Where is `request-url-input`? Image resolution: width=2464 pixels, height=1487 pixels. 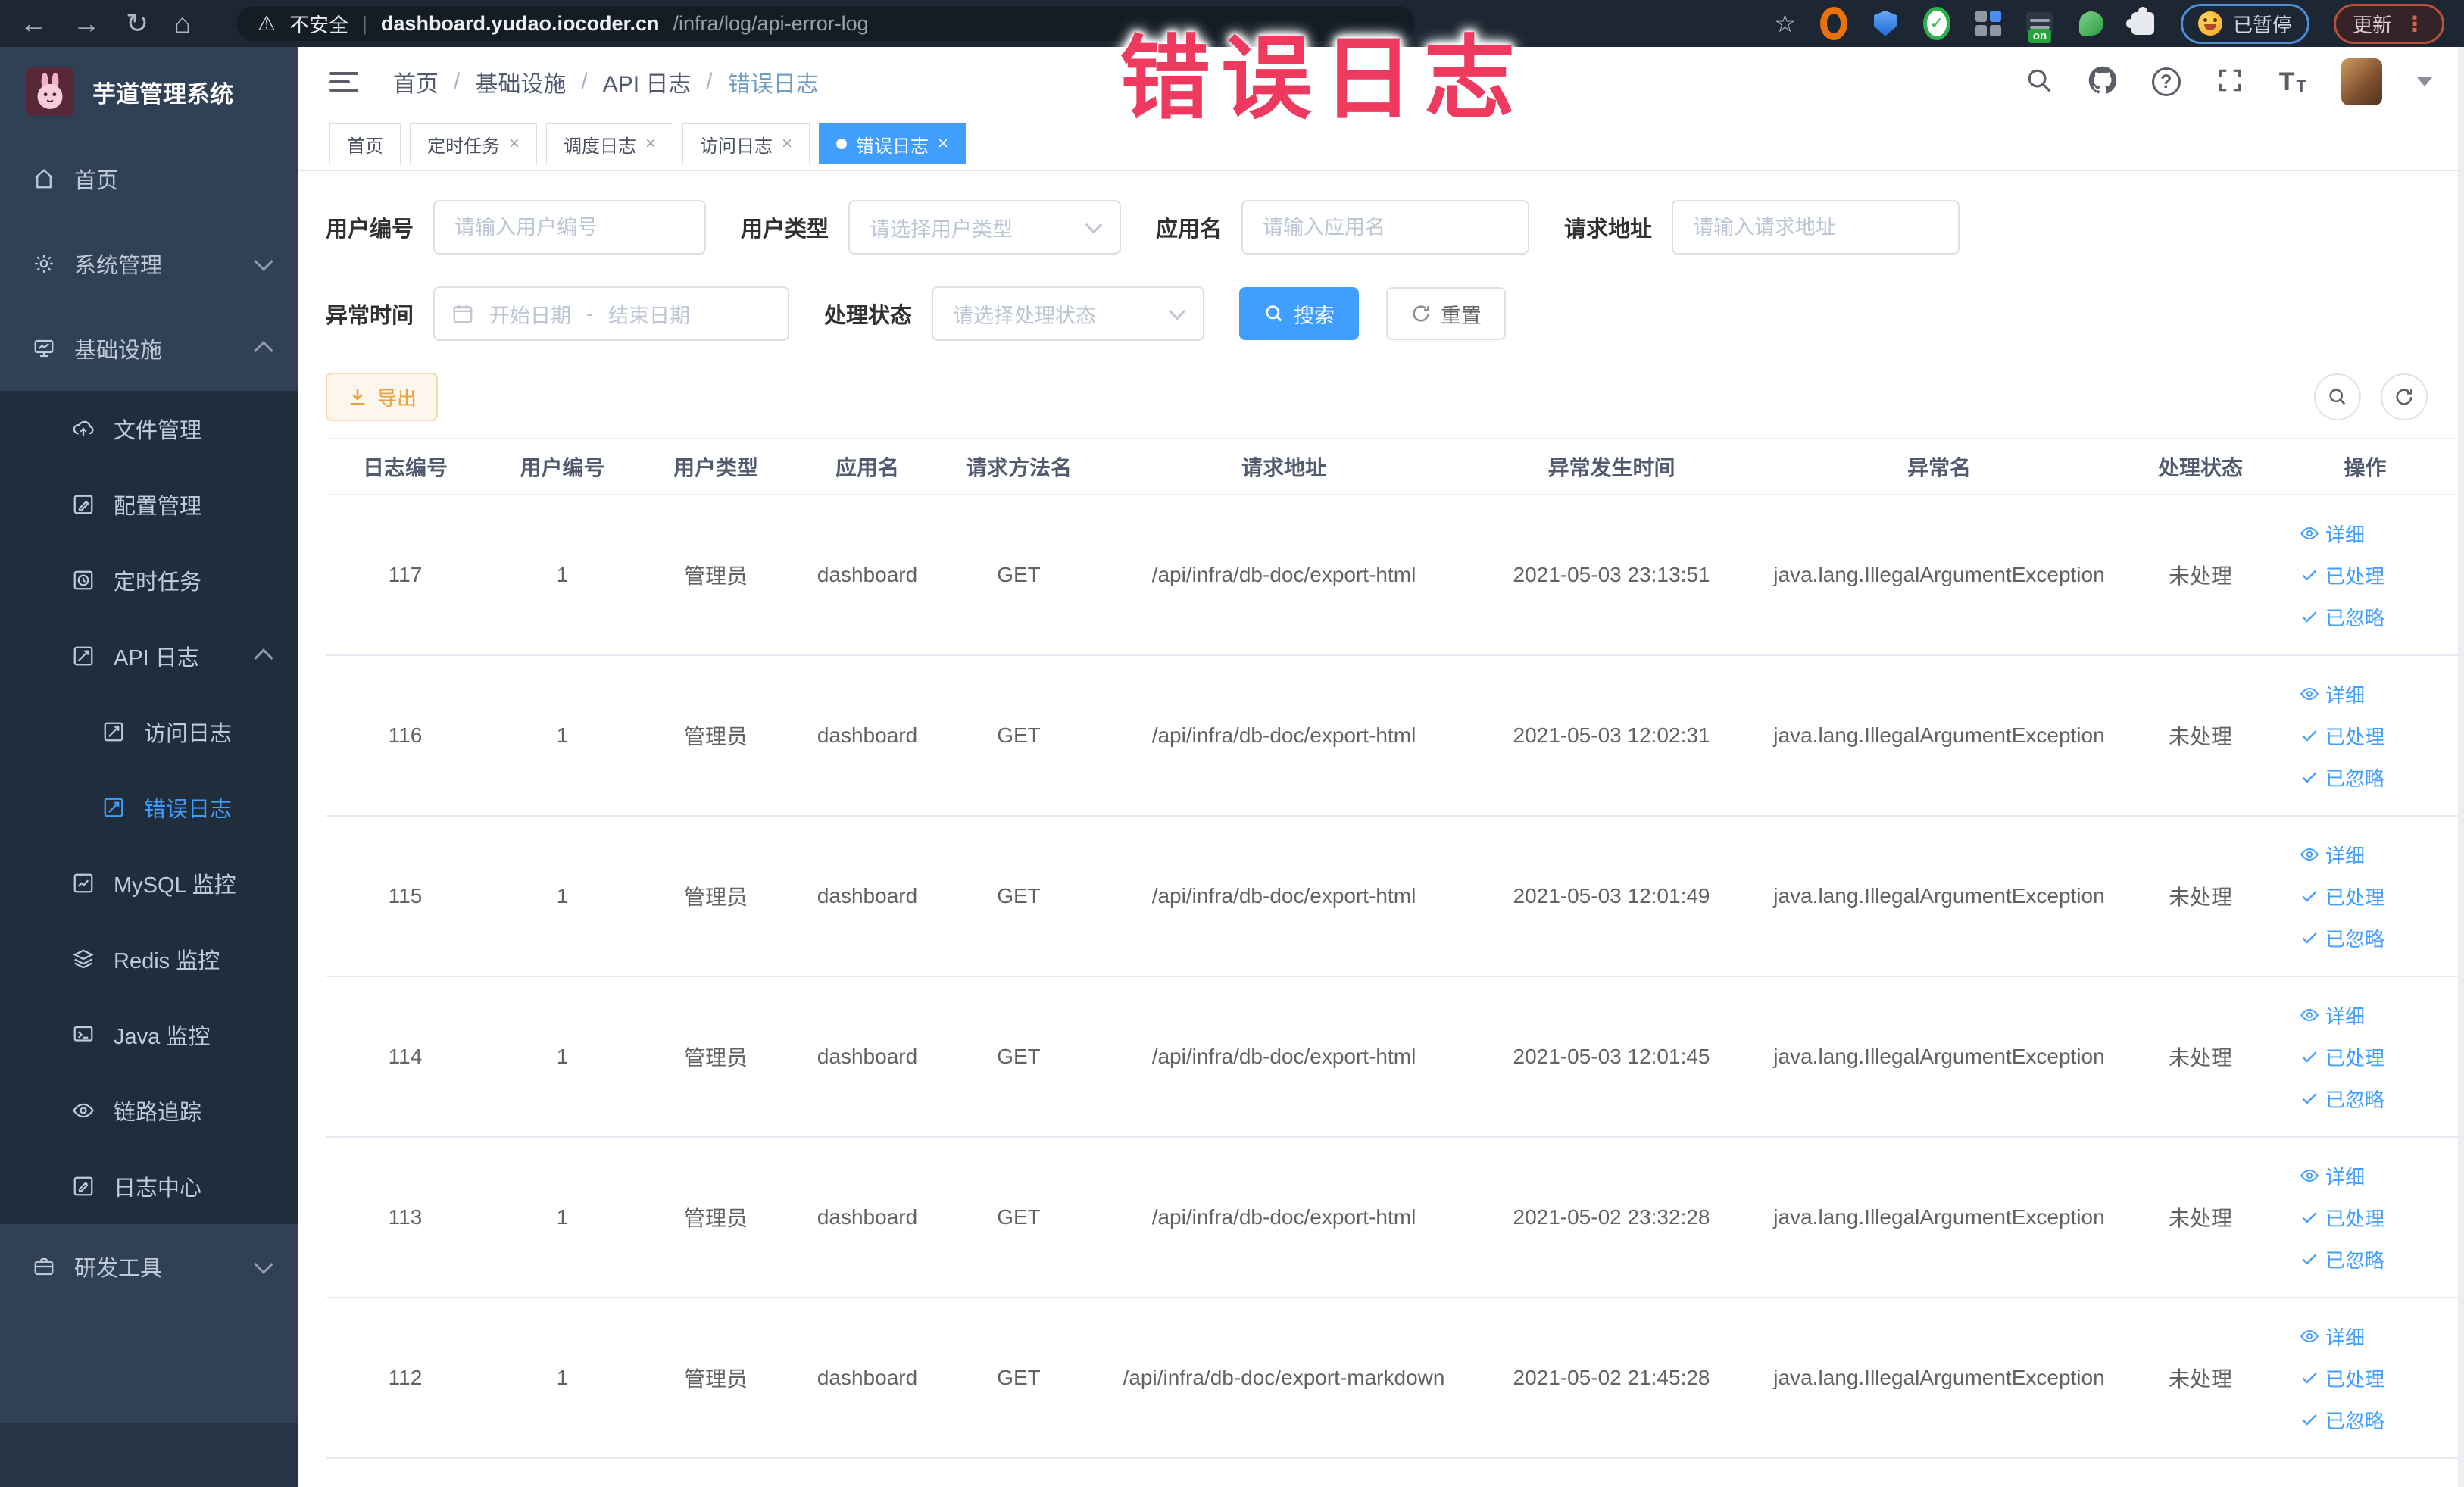
request-url-input is located at coordinates (1816, 227).